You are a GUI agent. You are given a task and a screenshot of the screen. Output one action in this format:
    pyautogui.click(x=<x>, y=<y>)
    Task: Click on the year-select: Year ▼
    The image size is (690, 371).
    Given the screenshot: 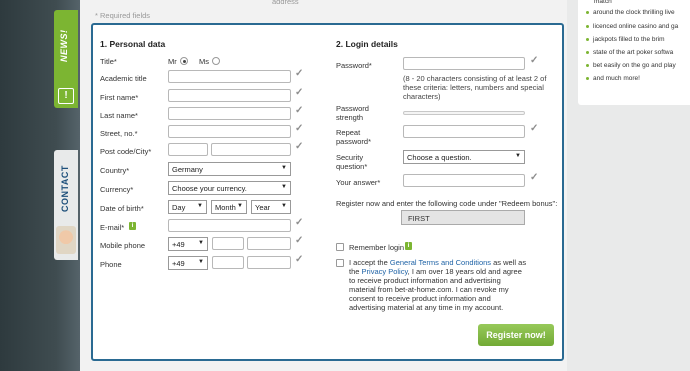 What is the action you would take?
    pyautogui.click(x=271, y=207)
    